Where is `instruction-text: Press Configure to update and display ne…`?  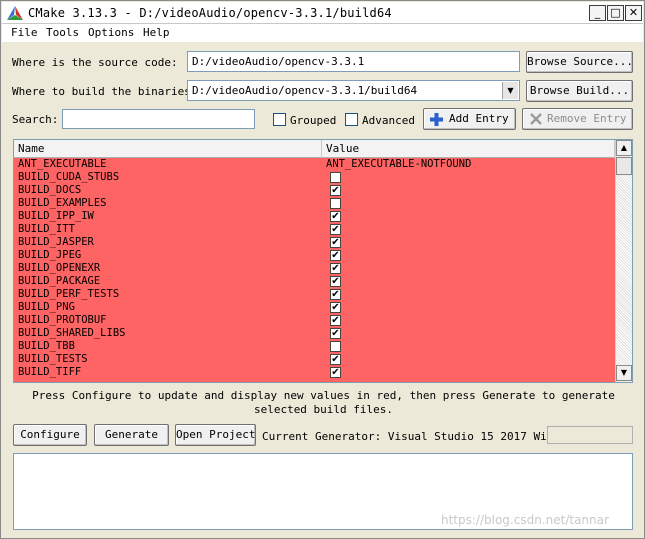 instruction-text: Press Configure to update and display ne… is located at coordinates (323, 402).